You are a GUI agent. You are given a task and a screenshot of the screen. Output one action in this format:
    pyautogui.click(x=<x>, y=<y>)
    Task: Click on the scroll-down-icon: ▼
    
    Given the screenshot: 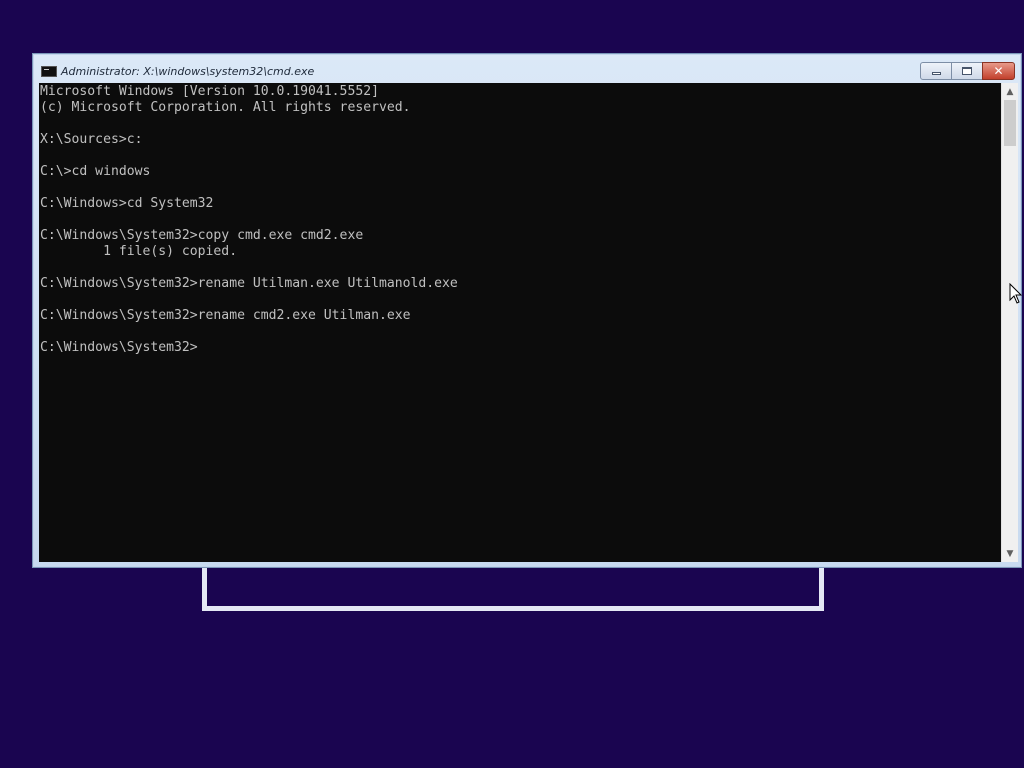 What is the action you would take?
    pyautogui.click(x=1010, y=553)
    